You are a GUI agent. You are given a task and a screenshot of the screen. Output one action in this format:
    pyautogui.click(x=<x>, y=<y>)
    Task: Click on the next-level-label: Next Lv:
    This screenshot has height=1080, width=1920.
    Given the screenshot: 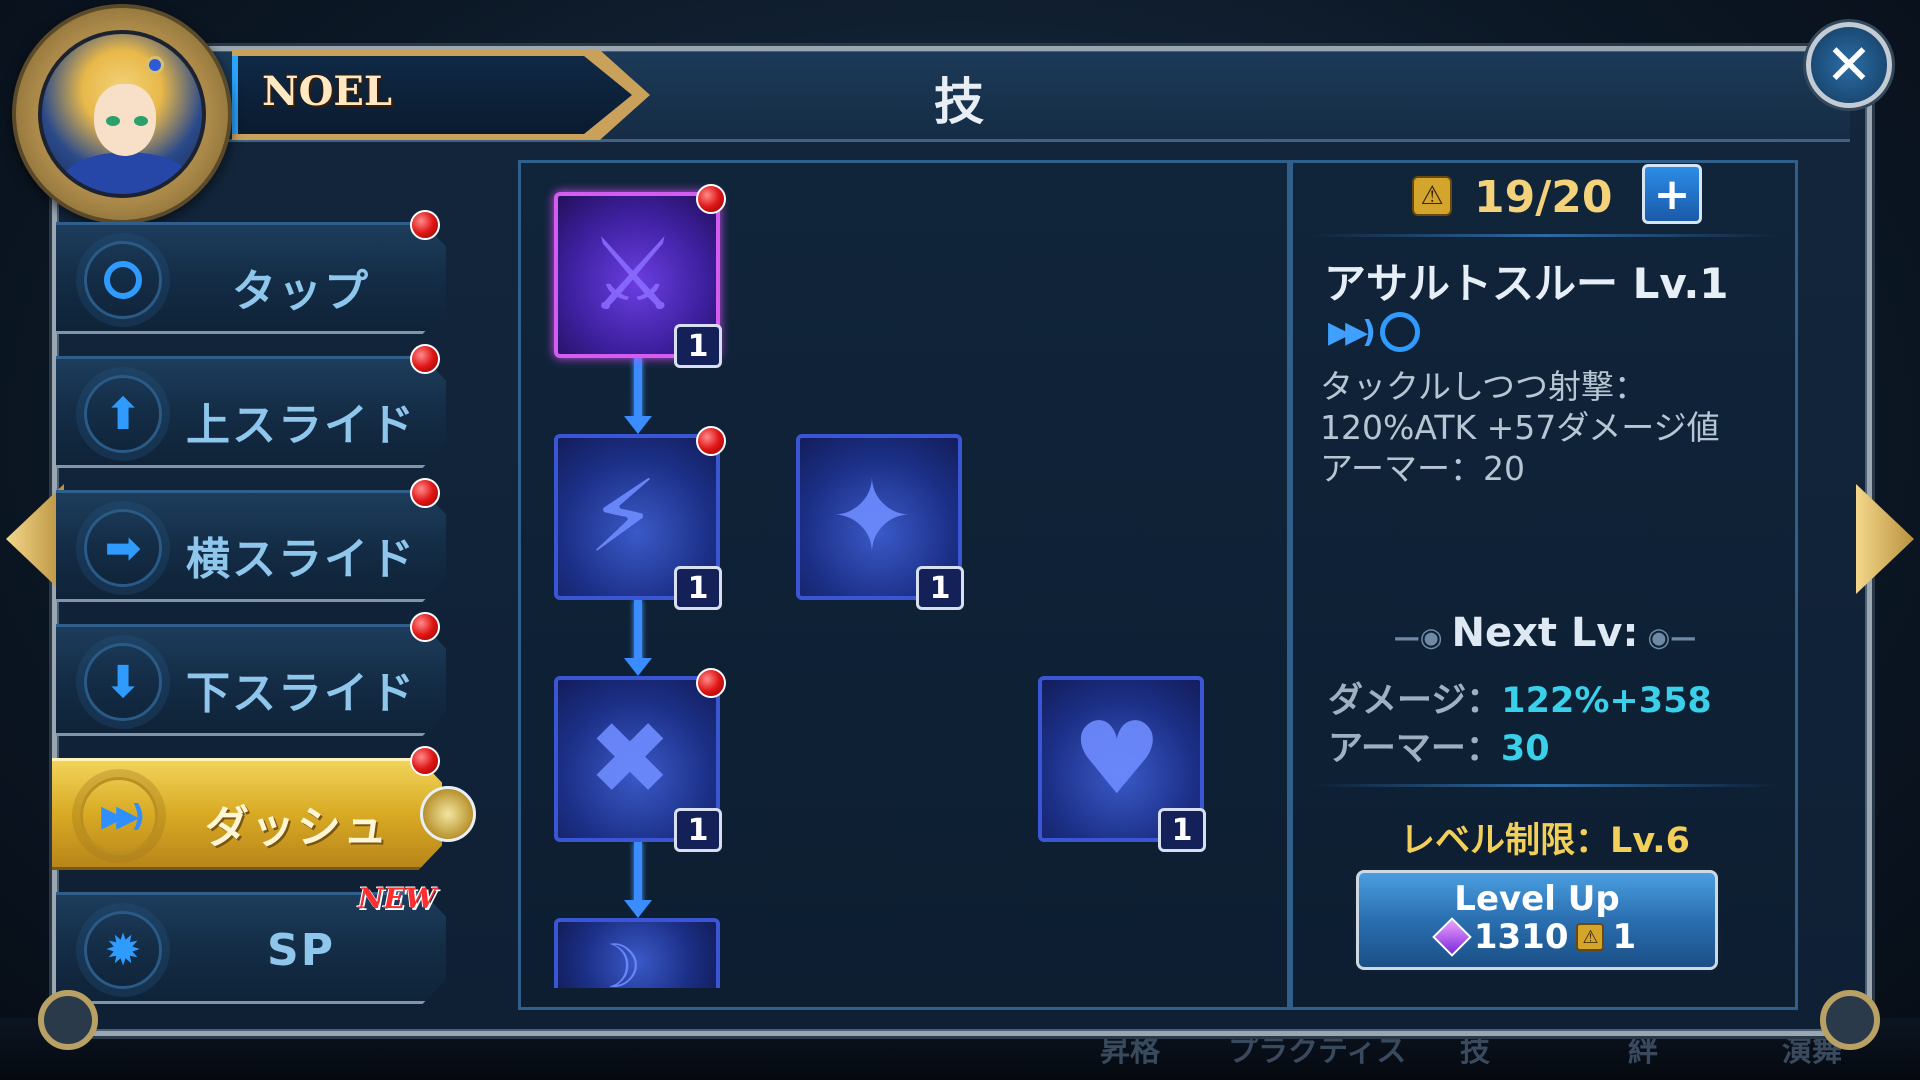 What is the action you would take?
    pyautogui.click(x=1545, y=633)
    